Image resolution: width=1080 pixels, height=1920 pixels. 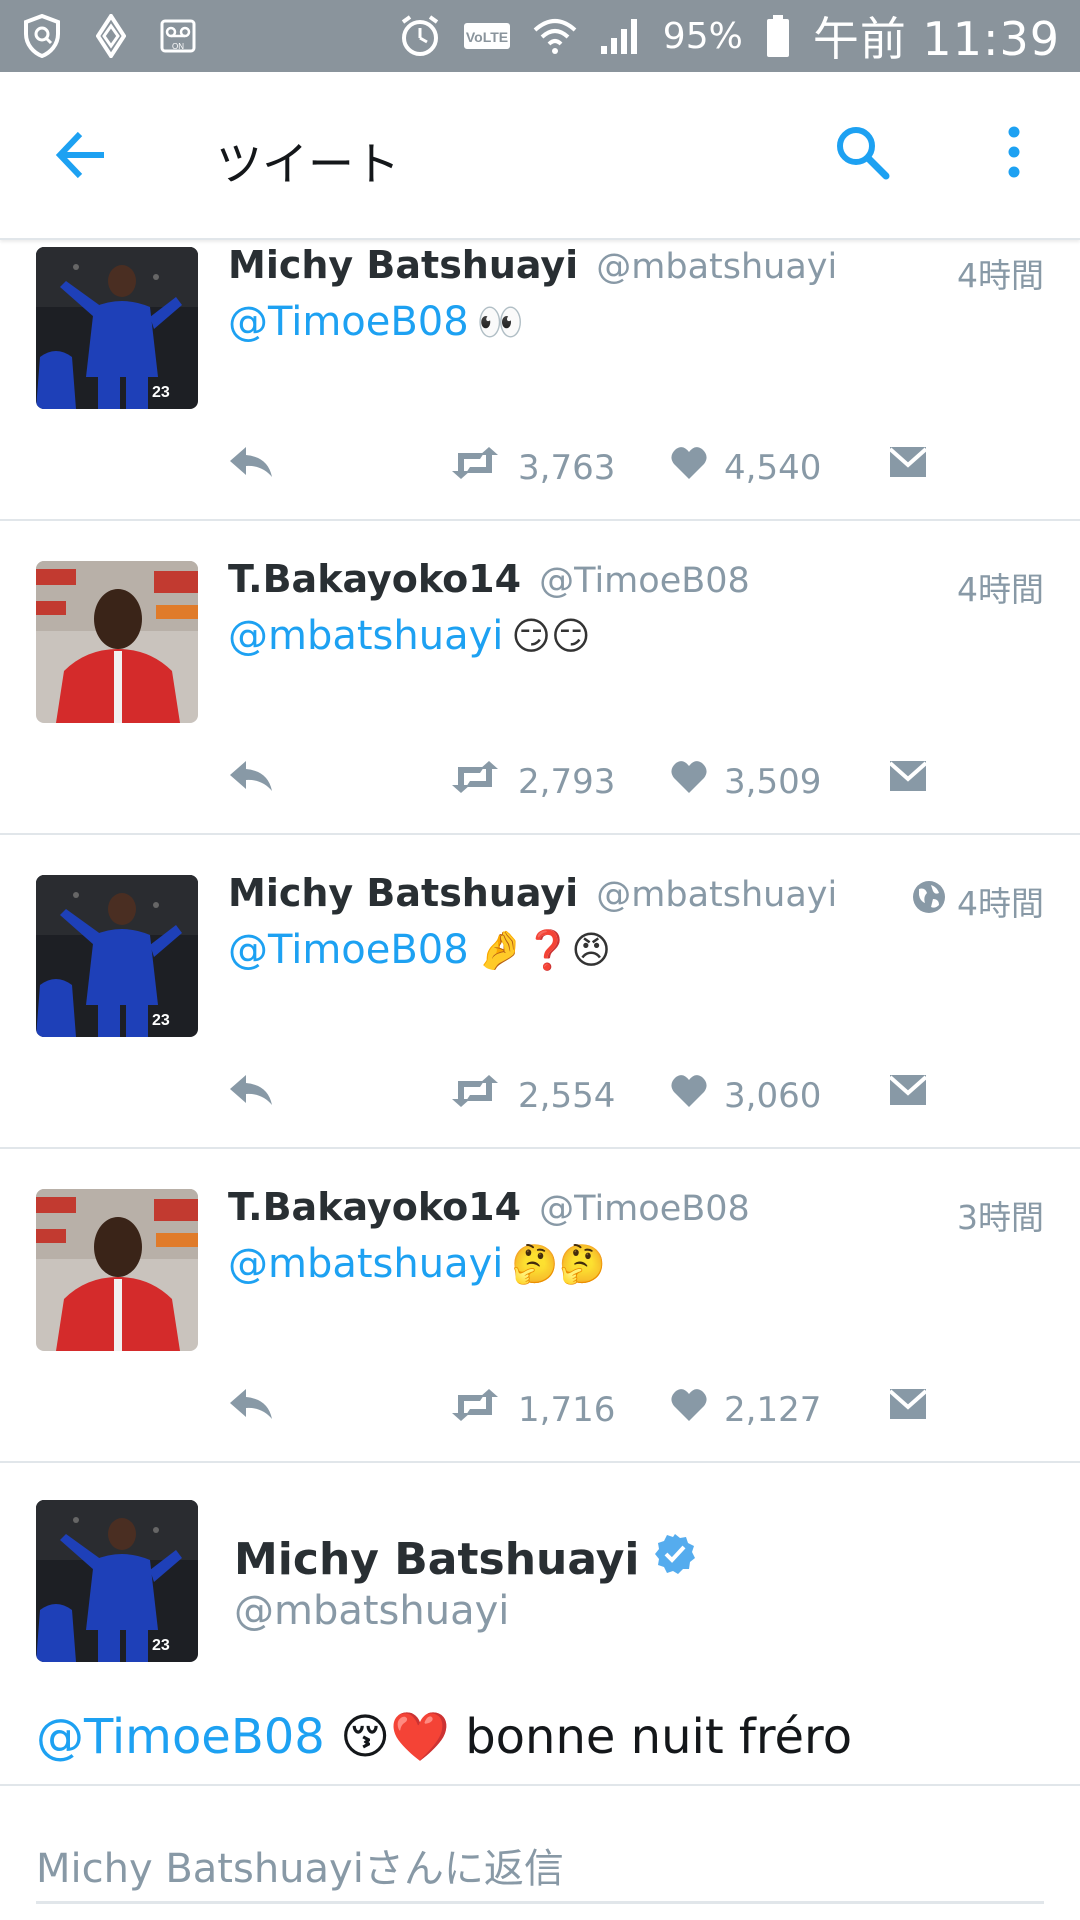 What do you see at coordinates (178, 36) in the screenshot?
I see `voicemail-icon: ON` at bounding box center [178, 36].